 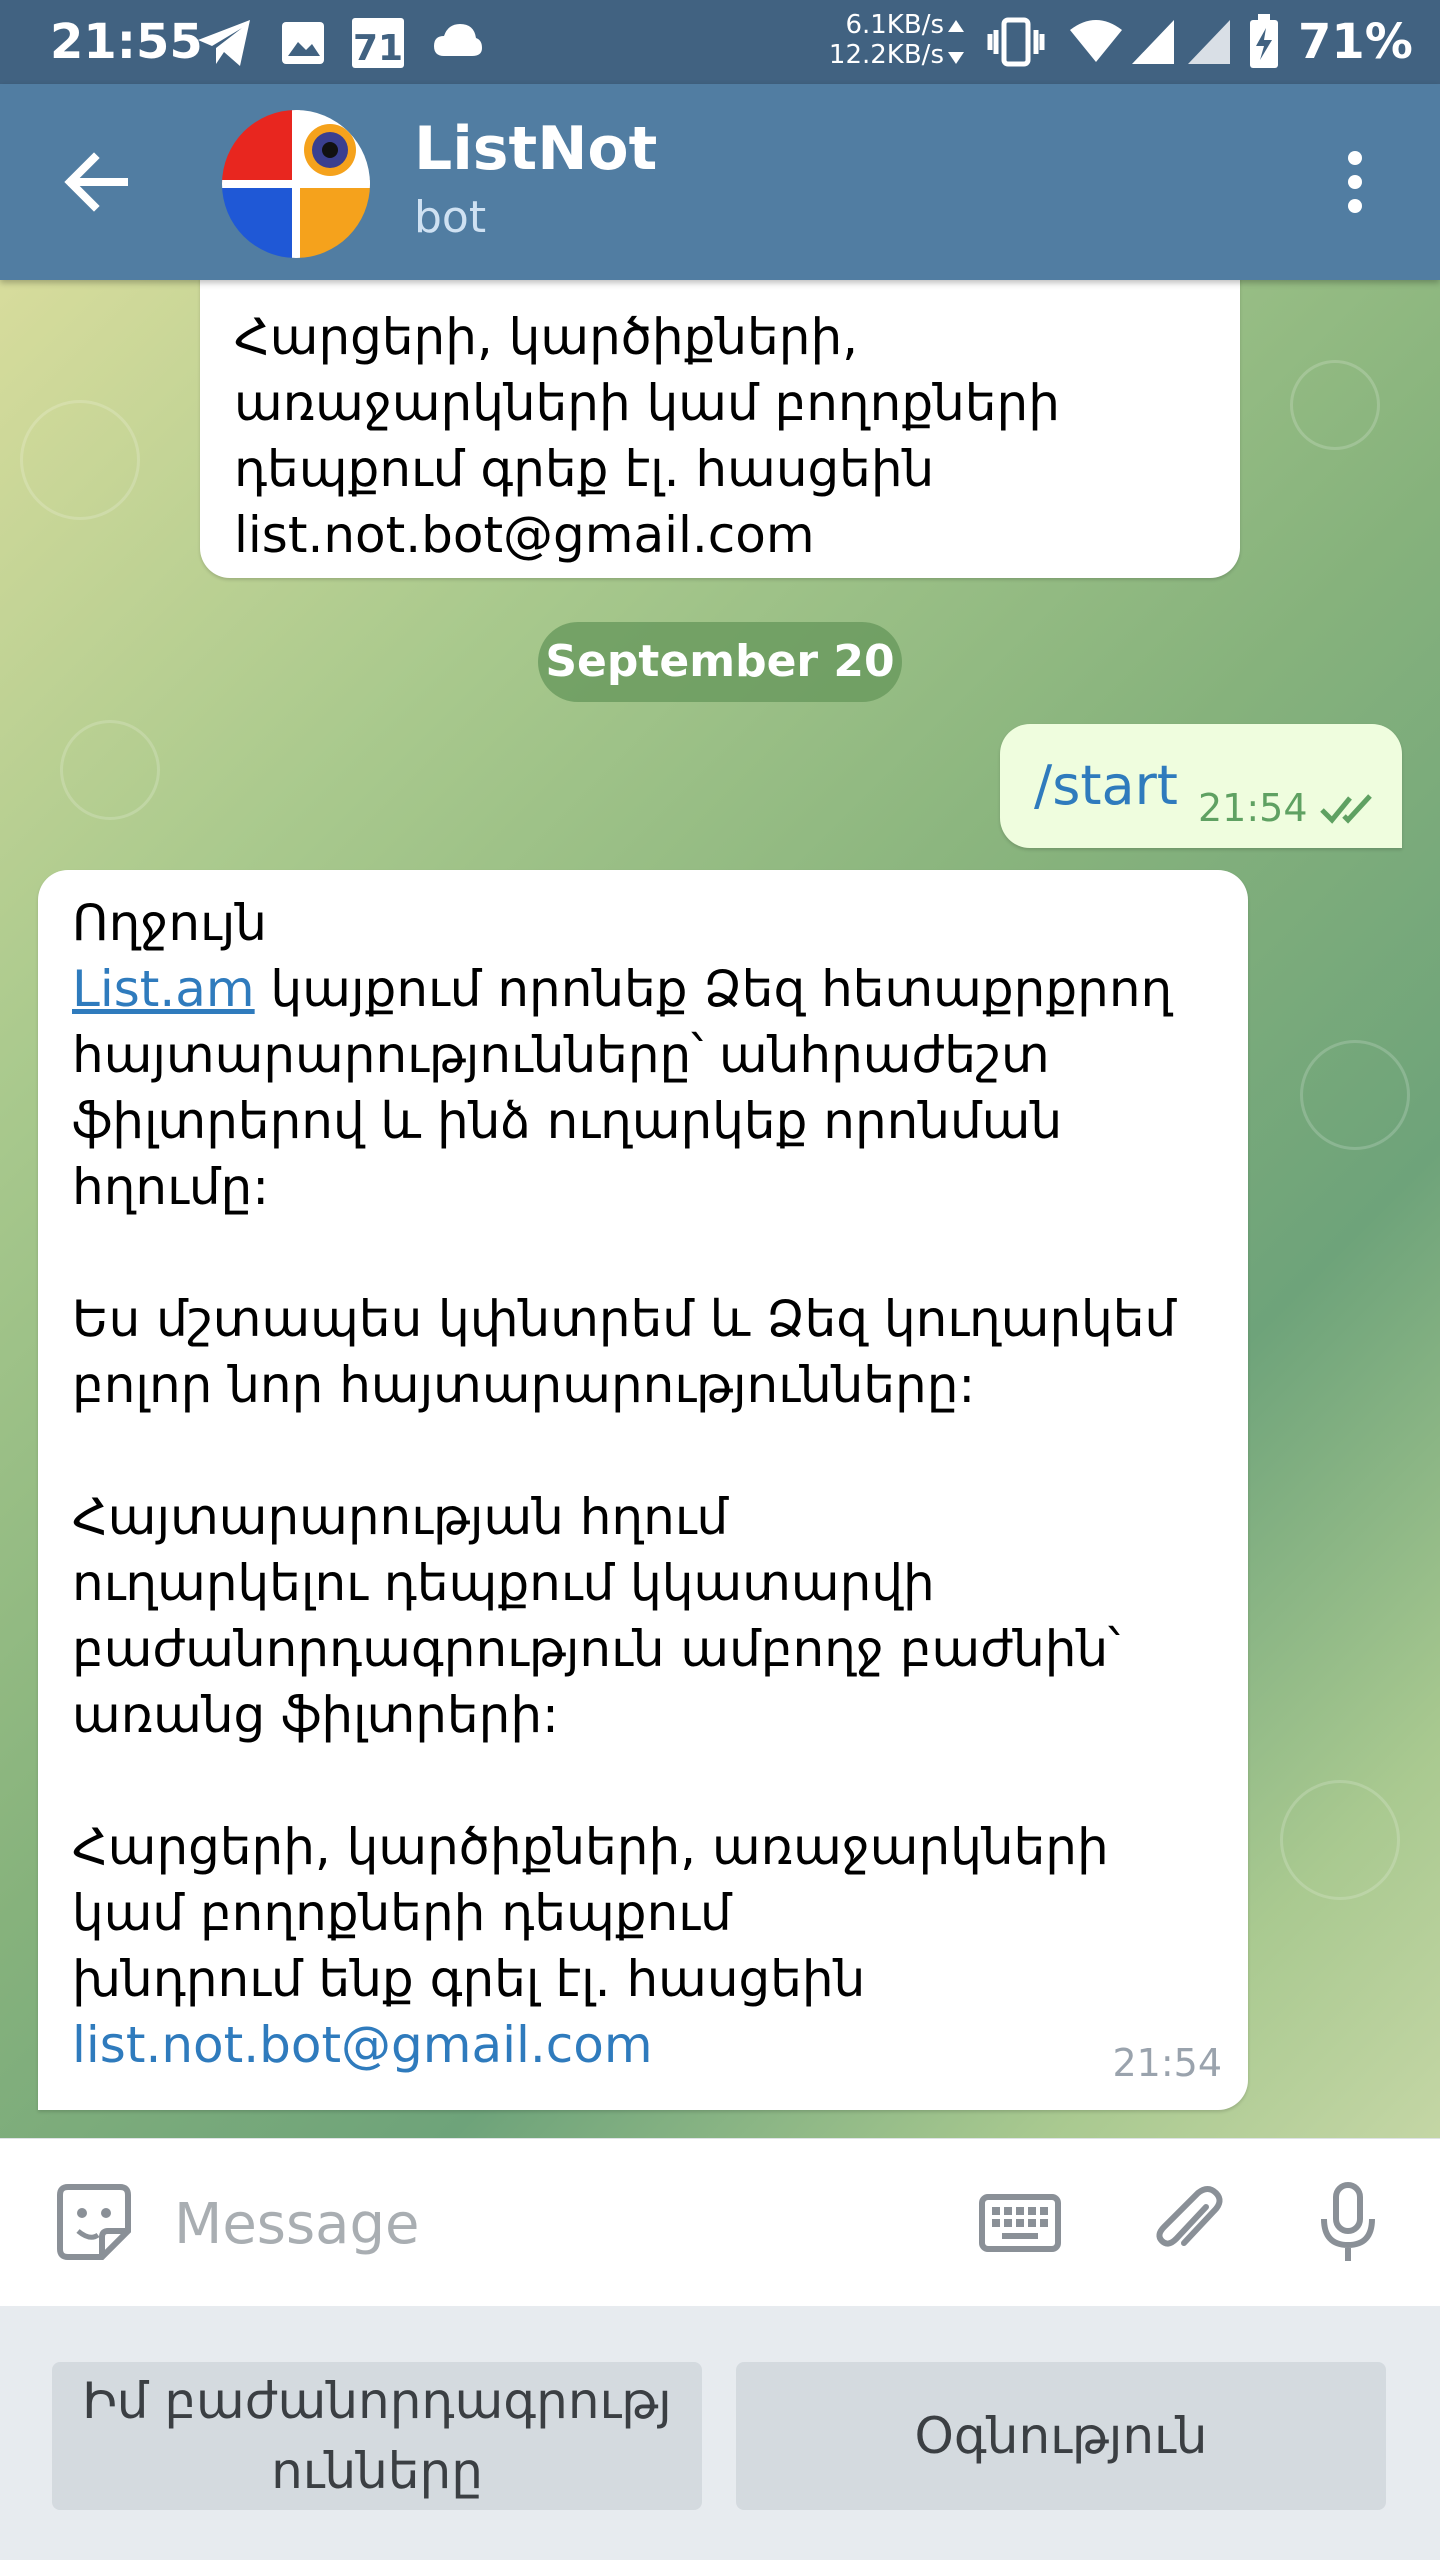 What do you see at coordinates (469, 1979) in the screenshot?
I see `message-line: խնդրում ենք գրել էլ. հասցեին` at bounding box center [469, 1979].